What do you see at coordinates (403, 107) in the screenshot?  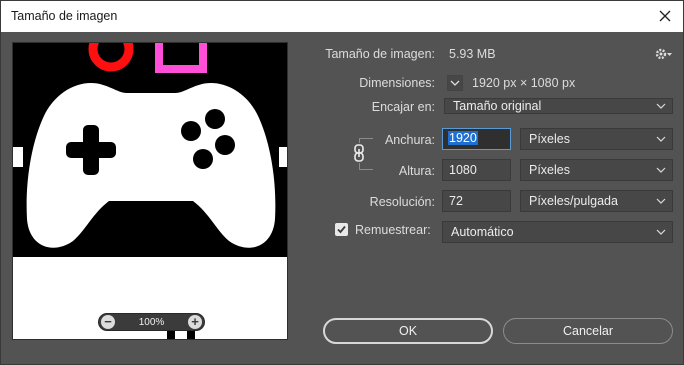 I see `fit-to-label: Encajar en:` at bounding box center [403, 107].